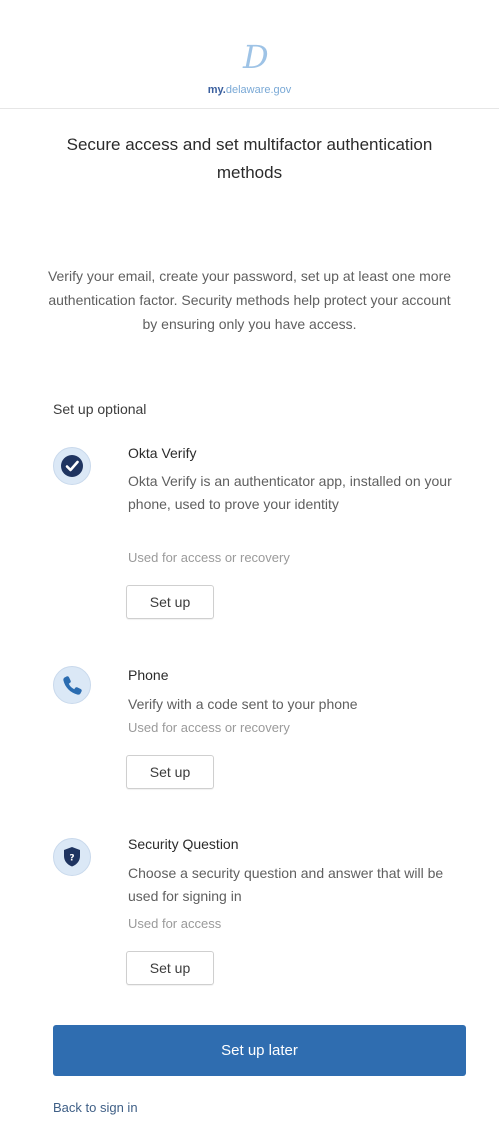 Image resolution: width=499 pixels, height=1140 pixels. What do you see at coordinates (170, 772) in the screenshot?
I see `phone-setup-button: Set up` at bounding box center [170, 772].